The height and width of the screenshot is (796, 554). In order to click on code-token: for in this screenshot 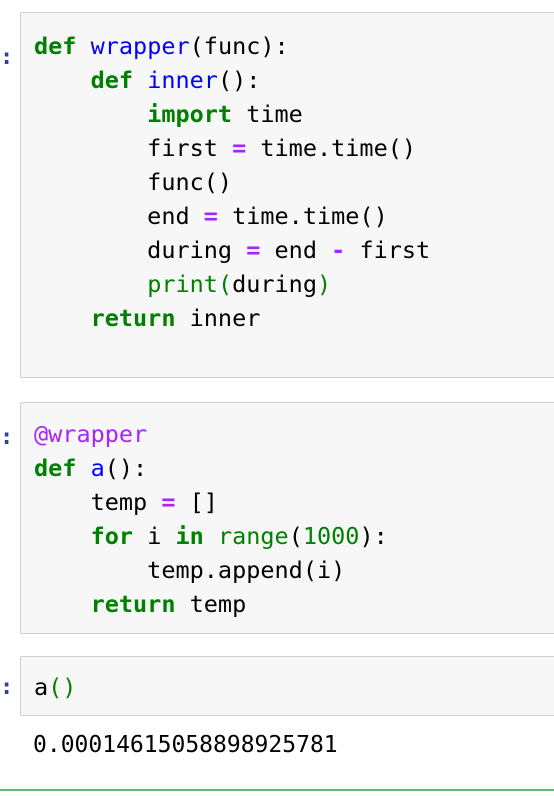, I will do `click(112, 536)`.